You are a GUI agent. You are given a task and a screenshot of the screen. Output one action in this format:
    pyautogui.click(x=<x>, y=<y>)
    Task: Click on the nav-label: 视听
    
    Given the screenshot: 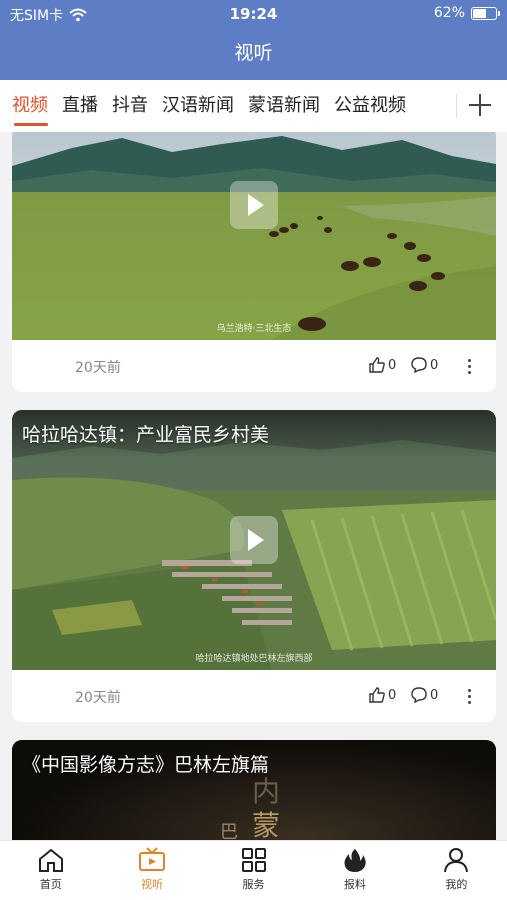 What is the action you would take?
    pyautogui.click(x=152, y=884)
    